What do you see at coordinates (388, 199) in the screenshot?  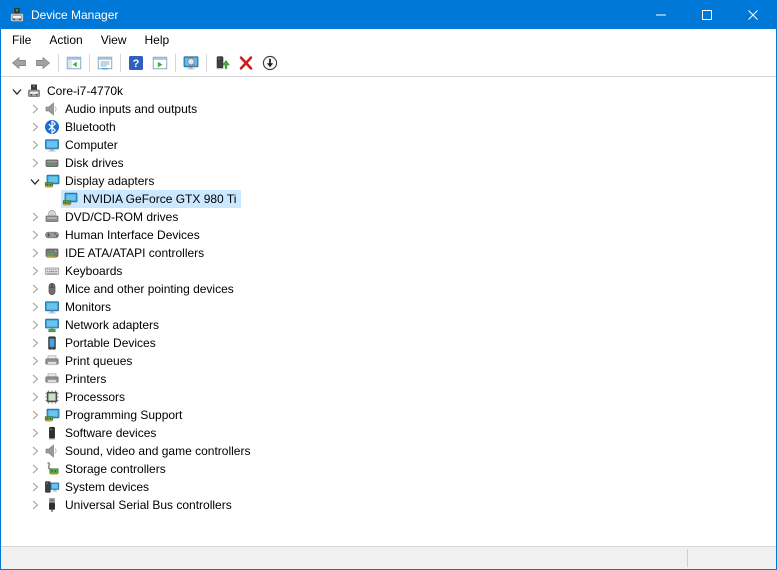 I see `tree-item-nvidia-geforce-gtx-980-ti: NVIDIA GeForce GTX 980 Ti` at bounding box center [388, 199].